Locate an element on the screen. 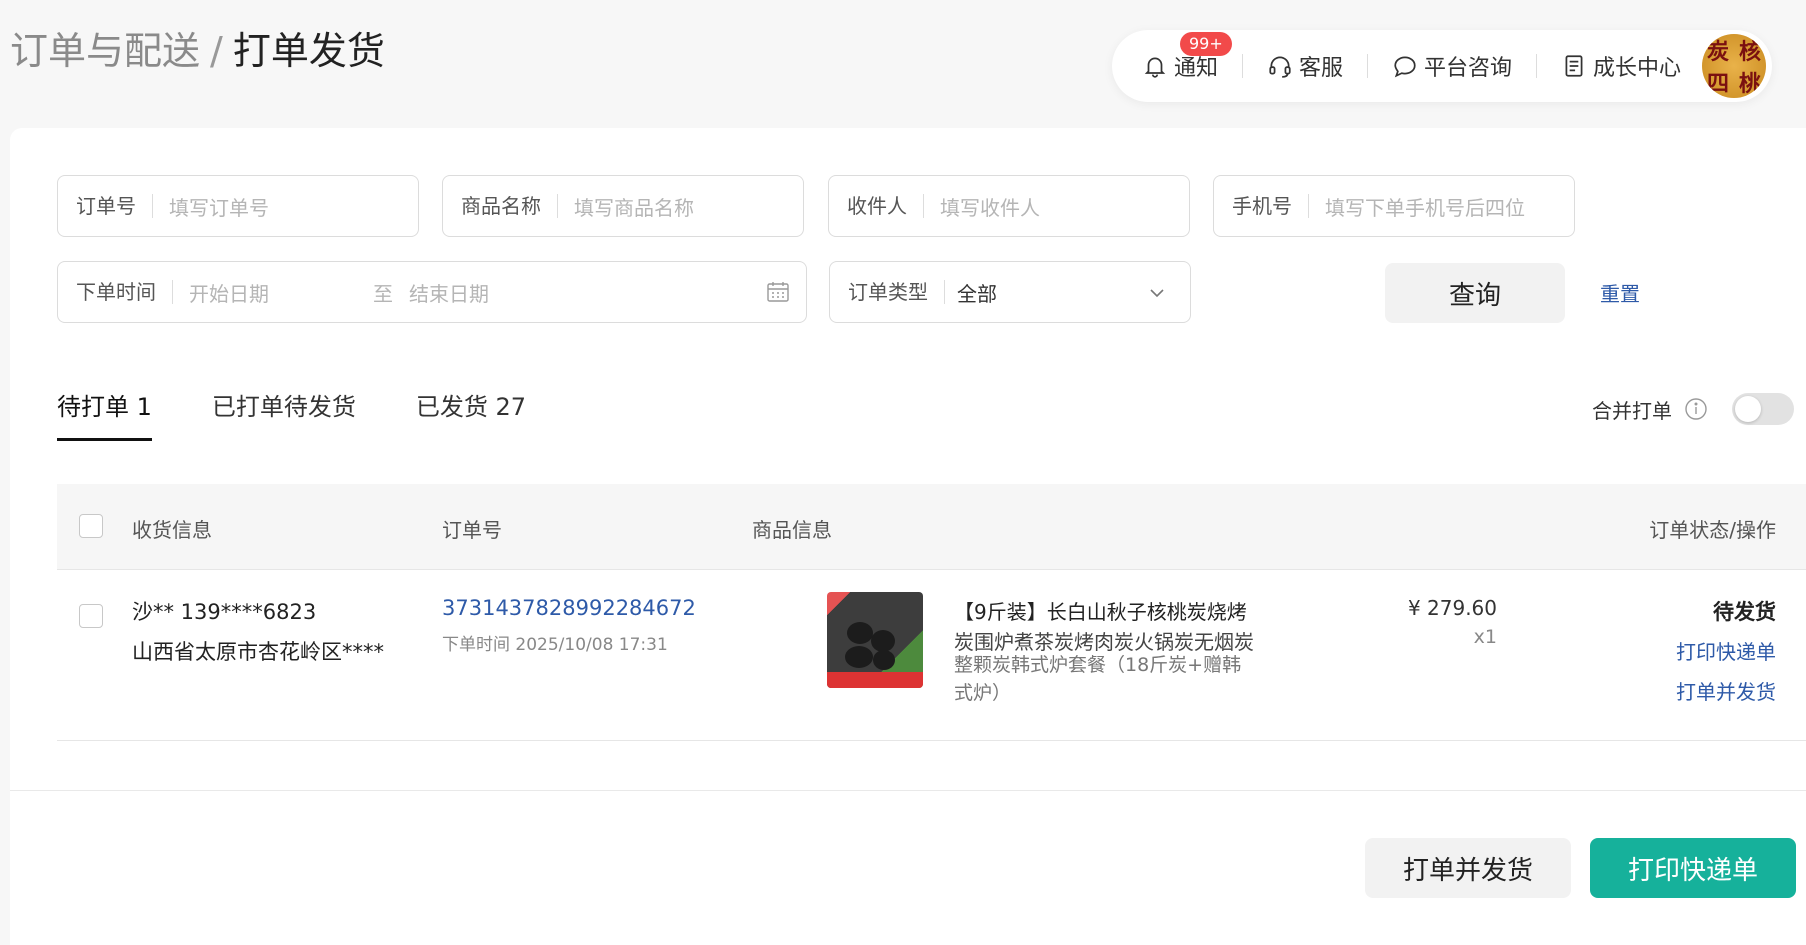  order-time-field: 下单时间 开始日期 至 结束日期 is located at coordinates (432, 292).